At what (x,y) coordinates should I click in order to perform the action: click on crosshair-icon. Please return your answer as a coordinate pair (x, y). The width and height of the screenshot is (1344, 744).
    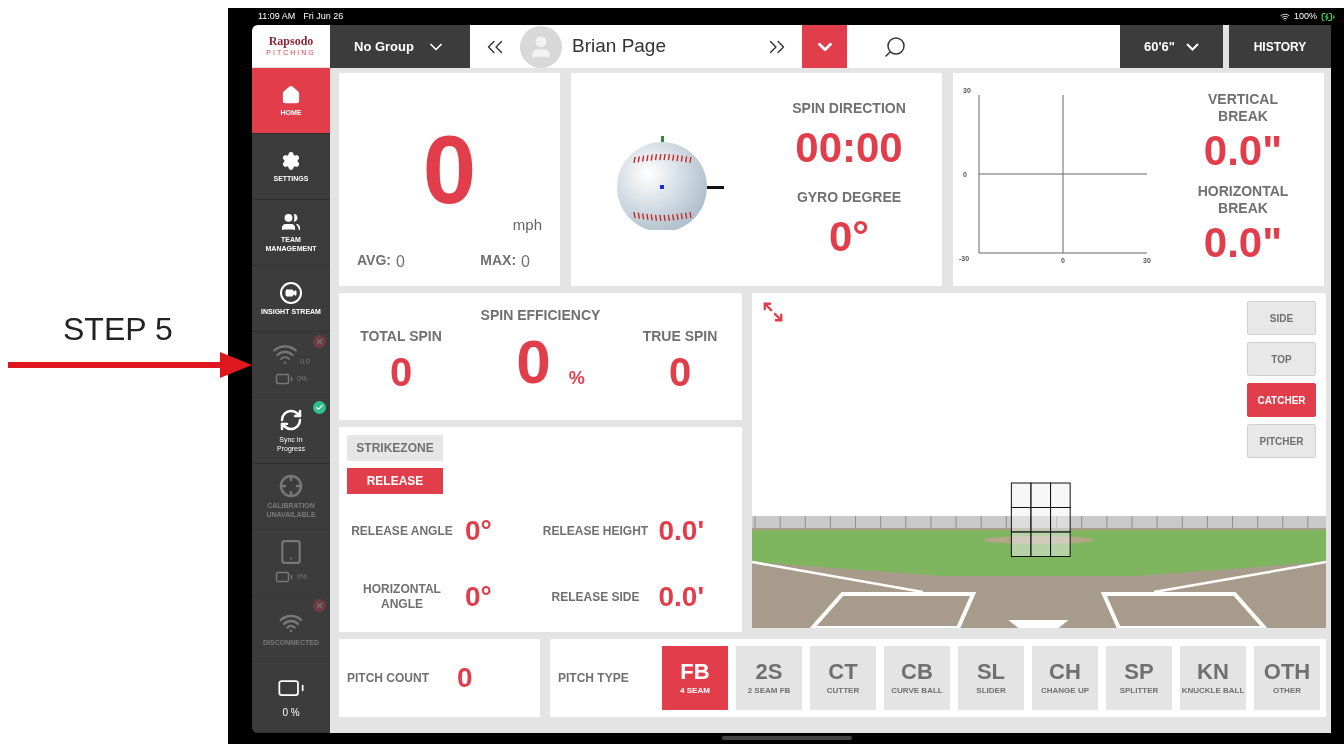
    Looking at the image, I should click on (291, 486).